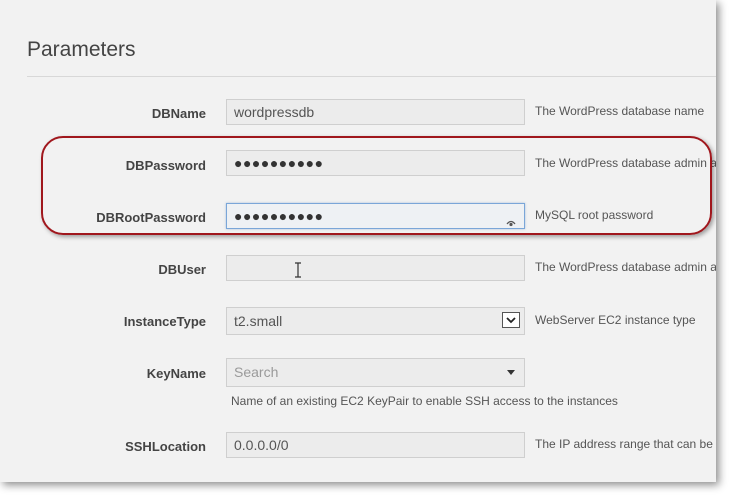 The width and height of the screenshot is (731, 497). What do you see at coordinates (625, 267) in the screenshot?
I see `dbuser-help: The WordPress database admin a` at bounding box center [625, 267].